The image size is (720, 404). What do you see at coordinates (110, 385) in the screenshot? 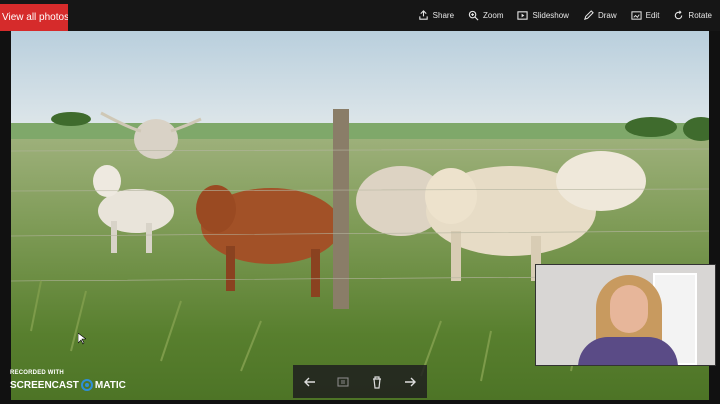
I see `brand-right: MATIC` at bounding box center [110, 385].